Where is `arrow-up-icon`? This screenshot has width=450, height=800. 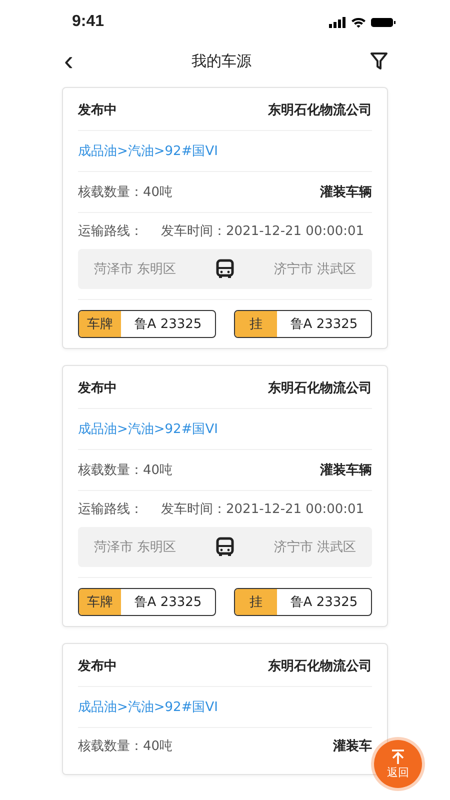 arrow-up-icon is located at coordinates (398, 756).